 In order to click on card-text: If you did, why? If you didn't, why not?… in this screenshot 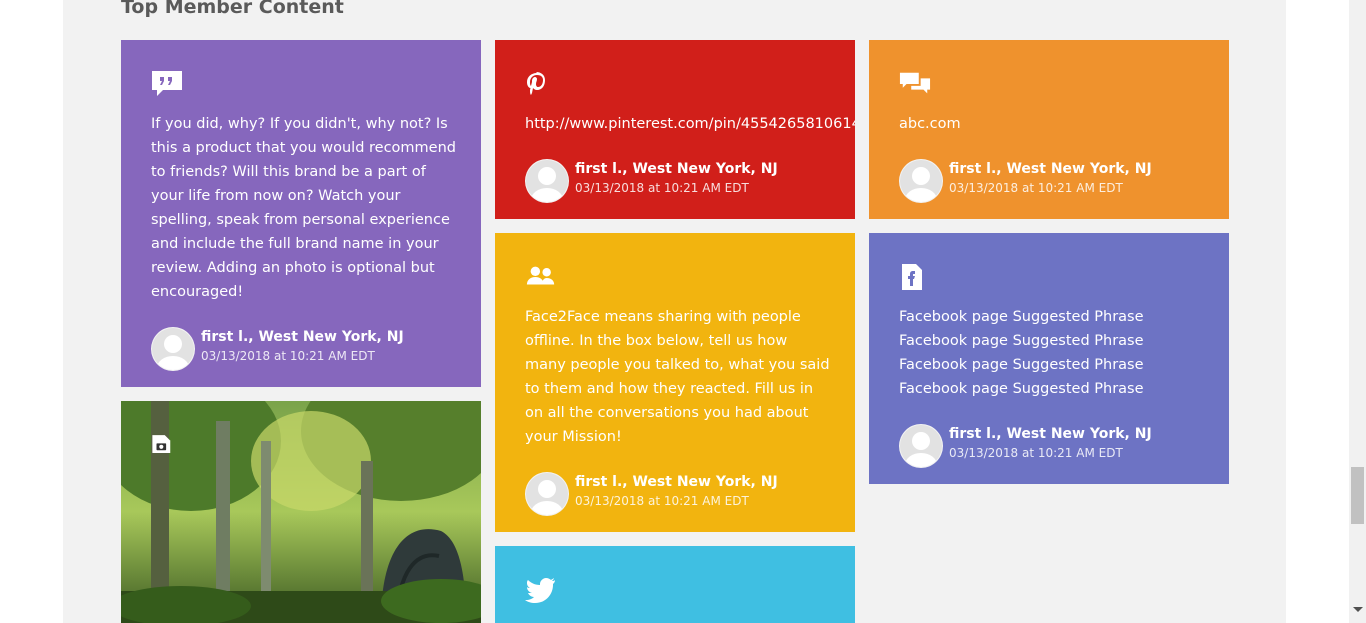, I will do `click(303, 208)`.